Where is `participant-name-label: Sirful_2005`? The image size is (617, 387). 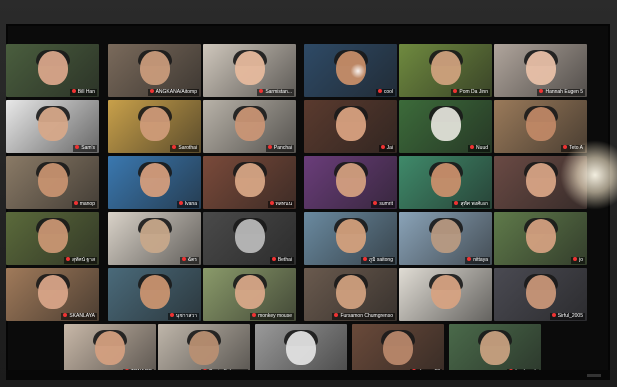
participant-name-label: Sirful_2005 is located at coordinates (567, 316).